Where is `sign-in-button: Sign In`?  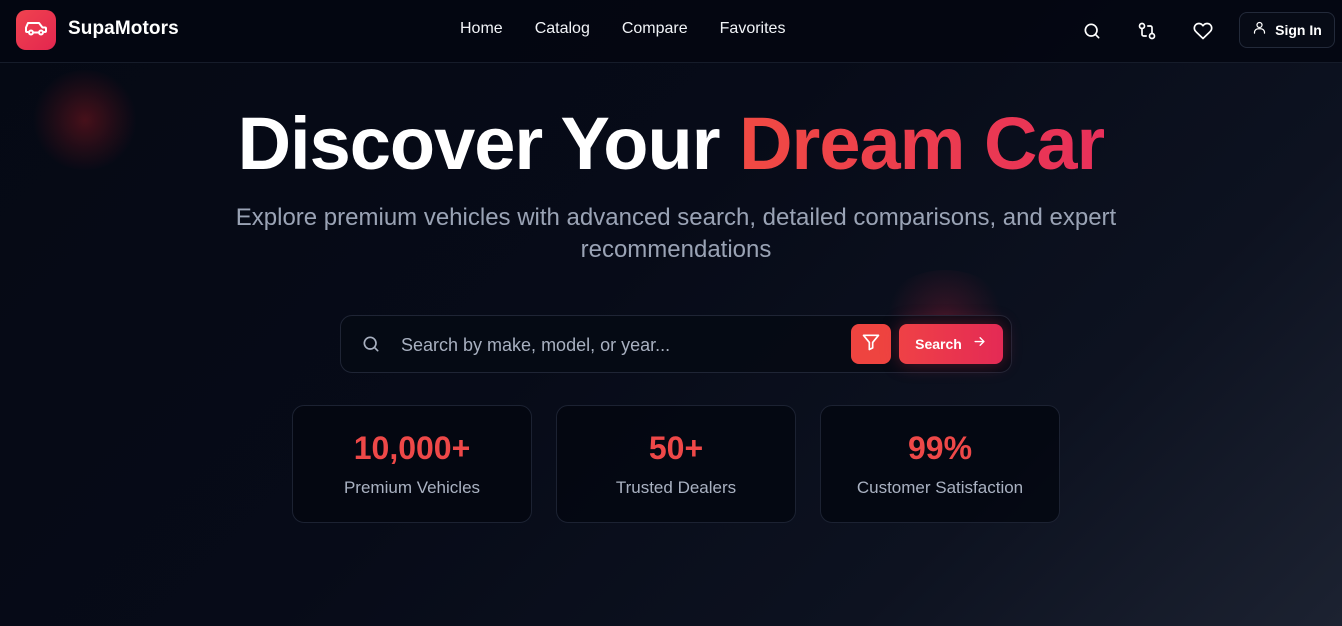
sign-in-button: Sign In is located at coordinates (1287, 30).